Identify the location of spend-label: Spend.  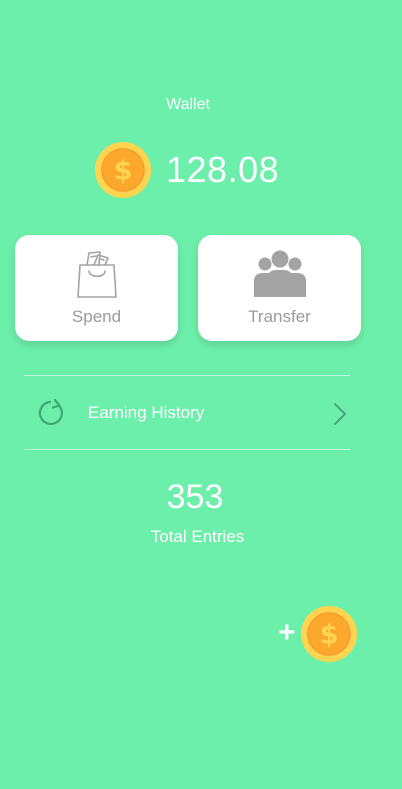
(96, 316).